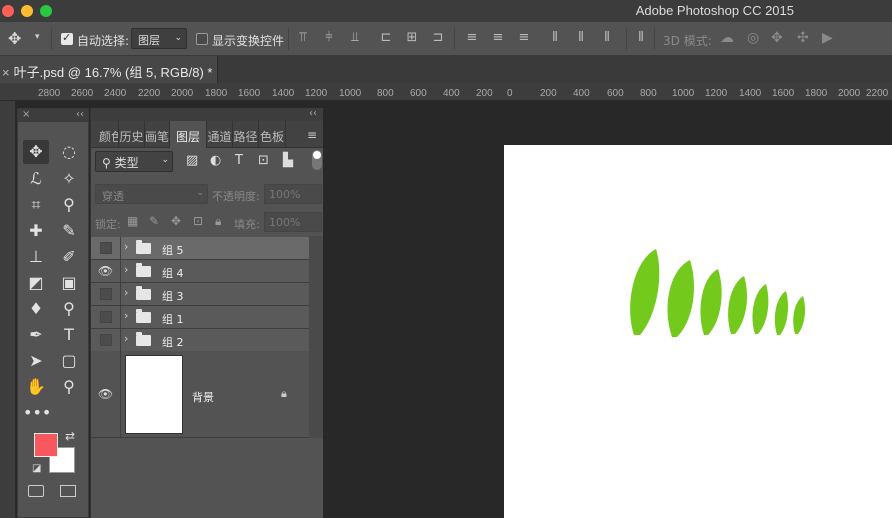 This screenshot has height=518, width=892. Describe the element at coordinates (36, 283) in the screenshot. I see `eraser-tool-icon: ◩` at that location.